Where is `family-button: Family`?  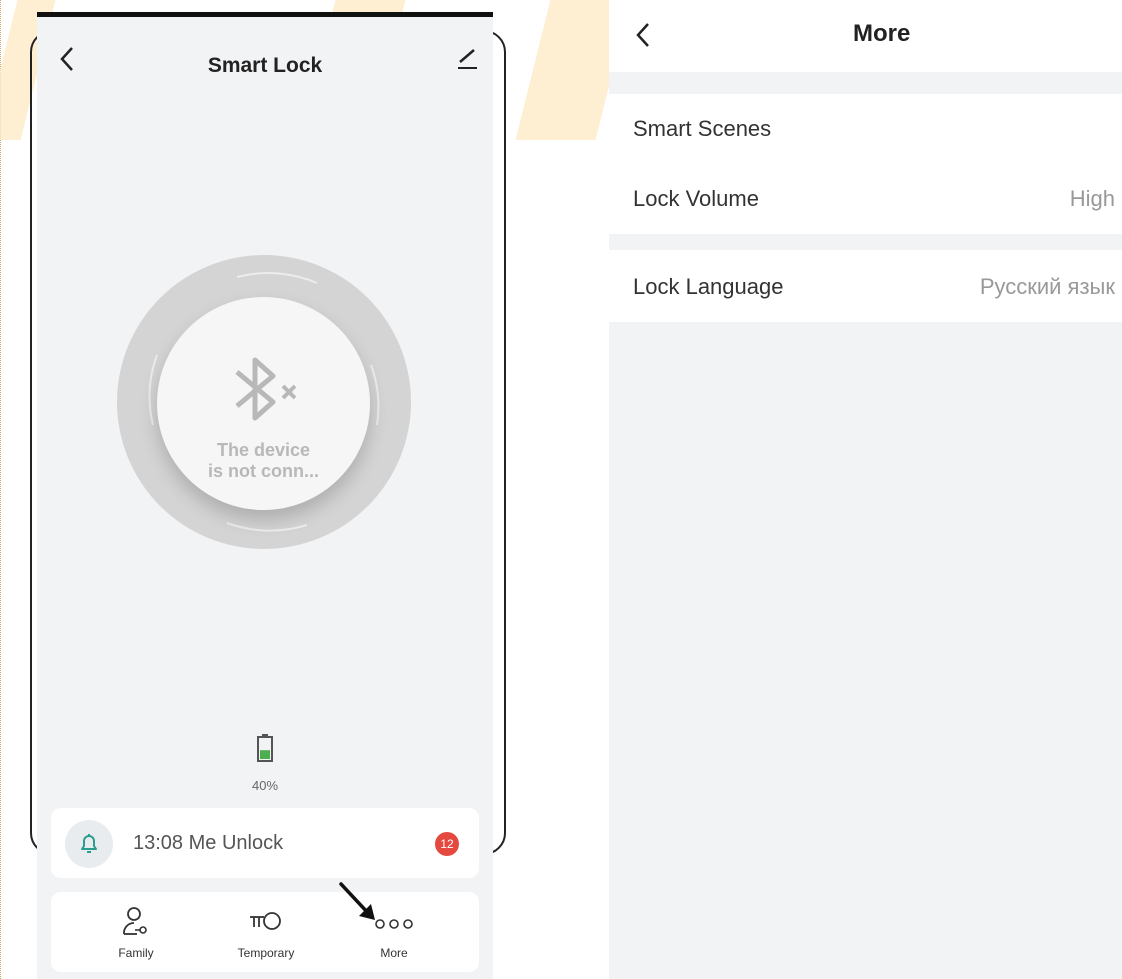 family-button: Family is located at coordinates (136, 932).